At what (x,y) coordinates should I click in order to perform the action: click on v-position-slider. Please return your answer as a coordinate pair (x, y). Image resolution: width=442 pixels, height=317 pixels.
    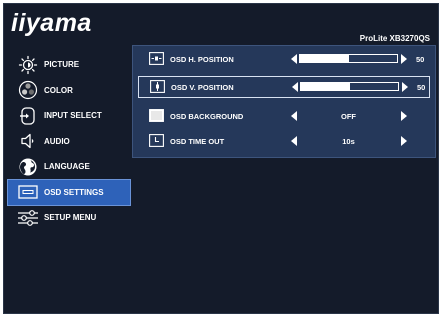
    Looking at the image, I should click on (349, 86).